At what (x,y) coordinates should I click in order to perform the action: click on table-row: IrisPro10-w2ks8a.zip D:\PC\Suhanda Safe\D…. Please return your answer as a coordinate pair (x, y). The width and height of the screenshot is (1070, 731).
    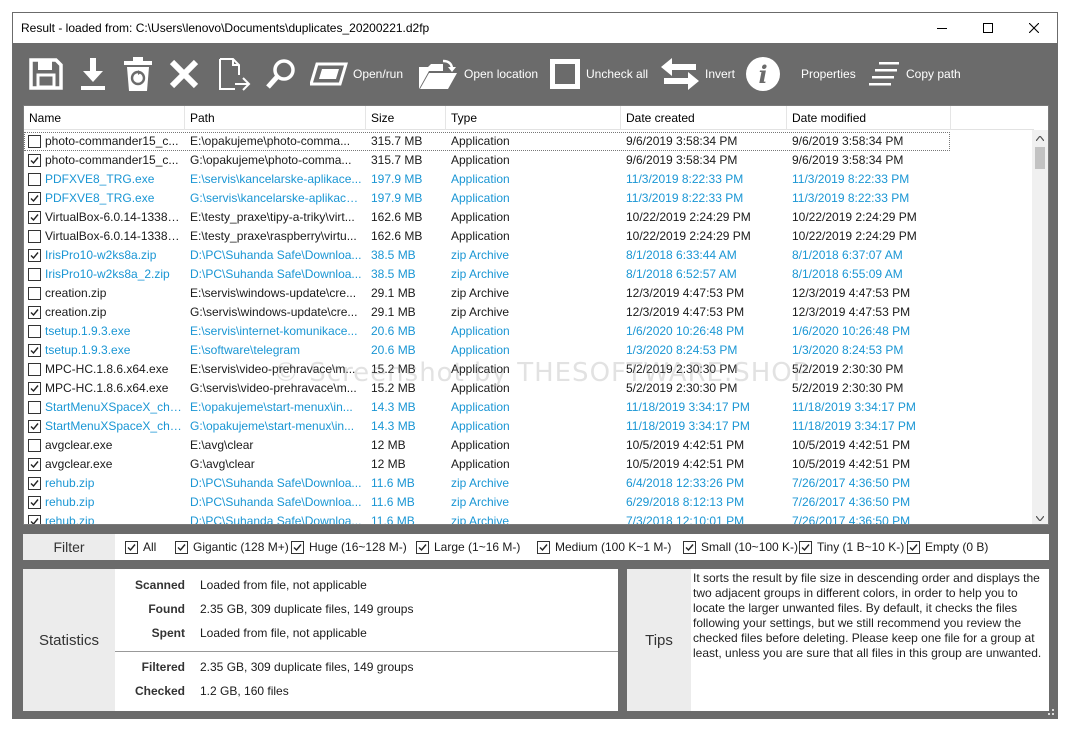
    Looking at the image, I should click on (529, 255).